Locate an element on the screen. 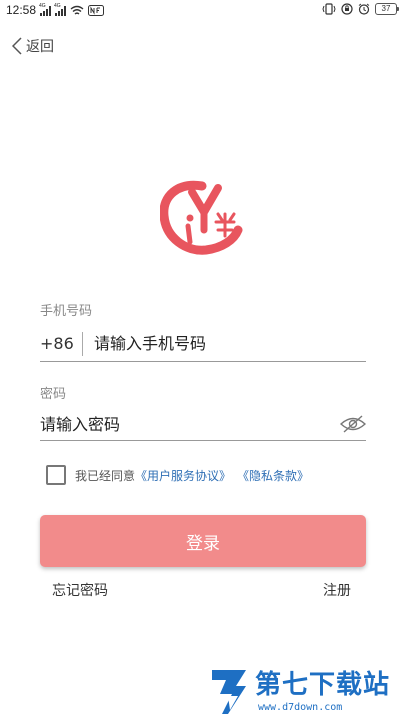  eye-off-icon is located at coordinates (353, 424).